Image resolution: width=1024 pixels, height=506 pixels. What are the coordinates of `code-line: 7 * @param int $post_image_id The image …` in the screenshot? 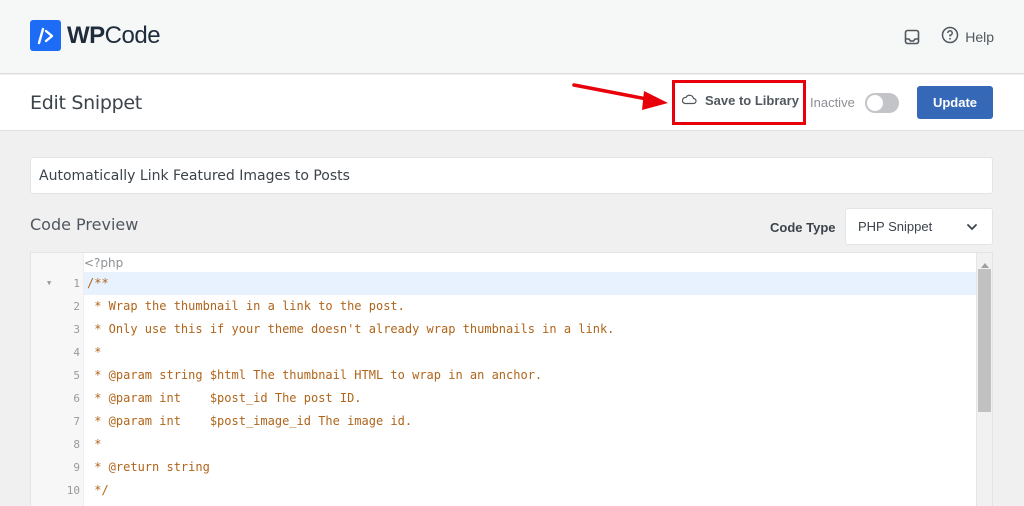 It's located at (504, 421).